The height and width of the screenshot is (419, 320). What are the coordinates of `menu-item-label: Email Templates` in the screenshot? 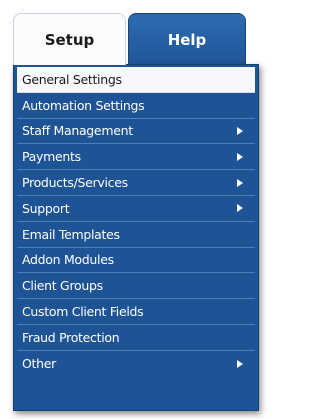 It's located at (71, 234).